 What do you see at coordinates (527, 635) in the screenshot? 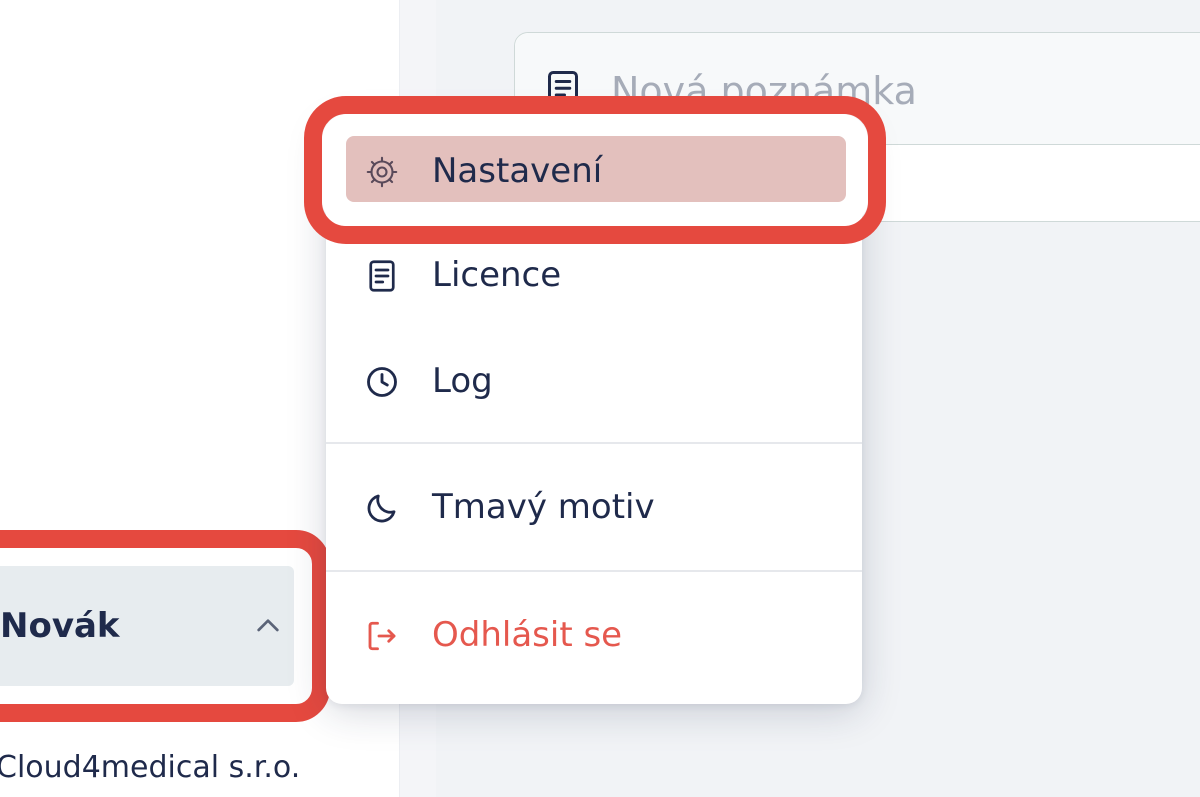
I see `menu-item-label: Odhlásit se` at bounding box center [527, 635].